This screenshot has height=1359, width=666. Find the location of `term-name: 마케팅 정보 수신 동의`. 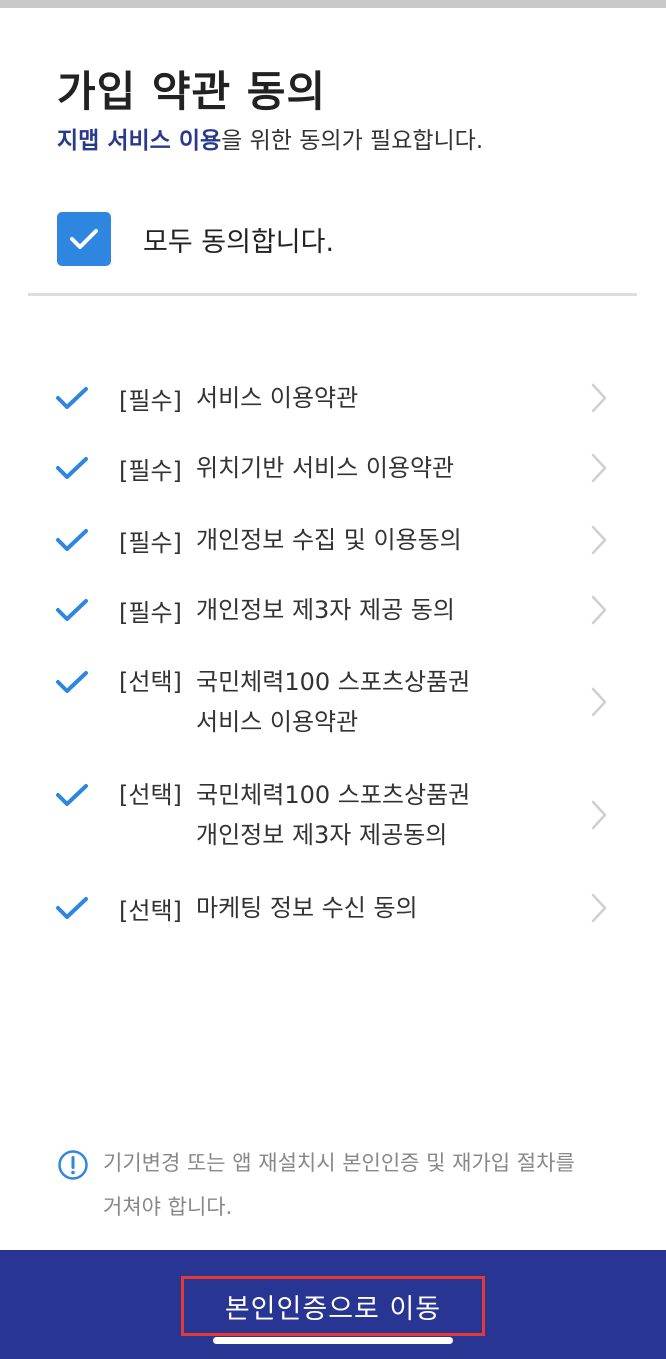

term-name: 마케팅 정보 수신 동의 is located at coordinates (307, 908).